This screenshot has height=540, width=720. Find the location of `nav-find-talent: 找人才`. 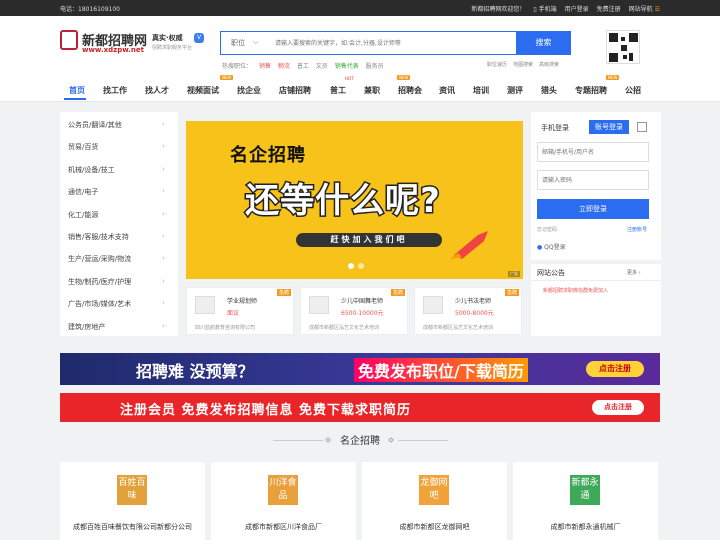

nav-find-talent: 找人才 is located at coordinates (157, 90).